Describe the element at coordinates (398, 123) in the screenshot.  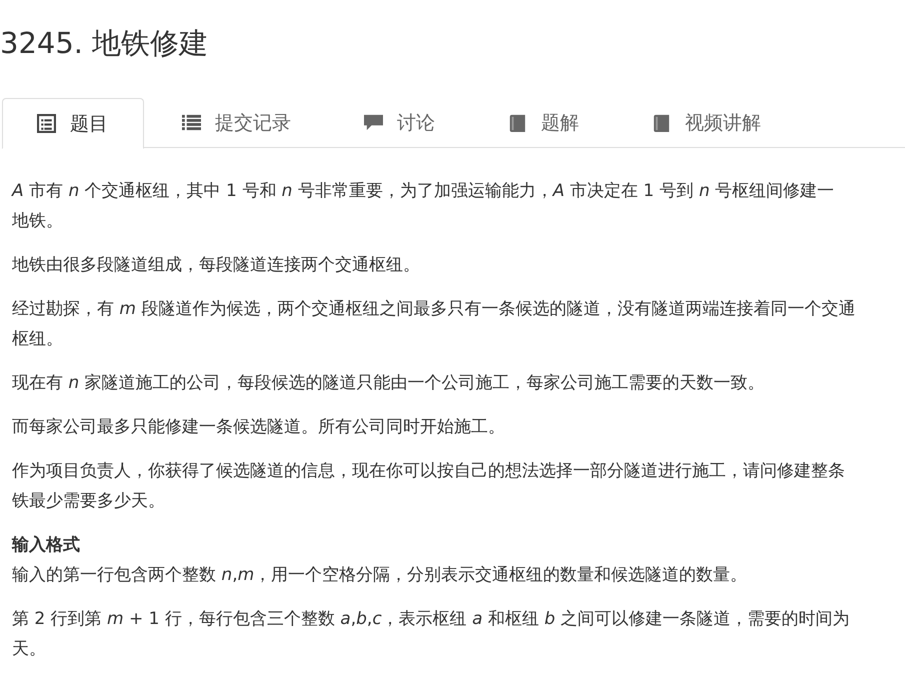
I see `tab: 讨论` at that location.